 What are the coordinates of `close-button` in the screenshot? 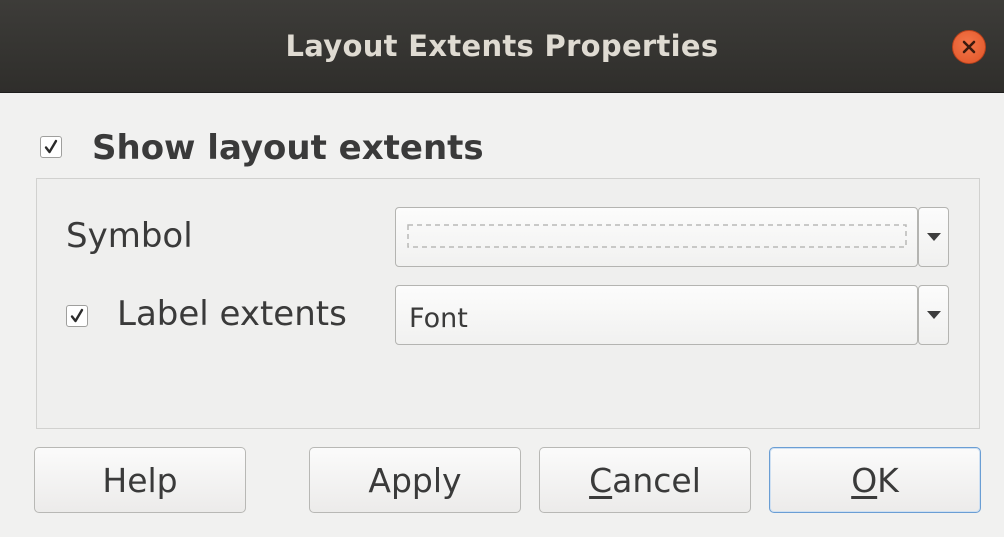 It's located at (969, 47).